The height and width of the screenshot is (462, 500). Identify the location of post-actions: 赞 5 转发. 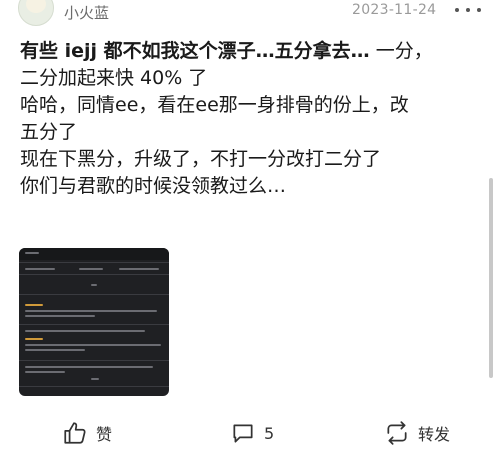
(250, 433).